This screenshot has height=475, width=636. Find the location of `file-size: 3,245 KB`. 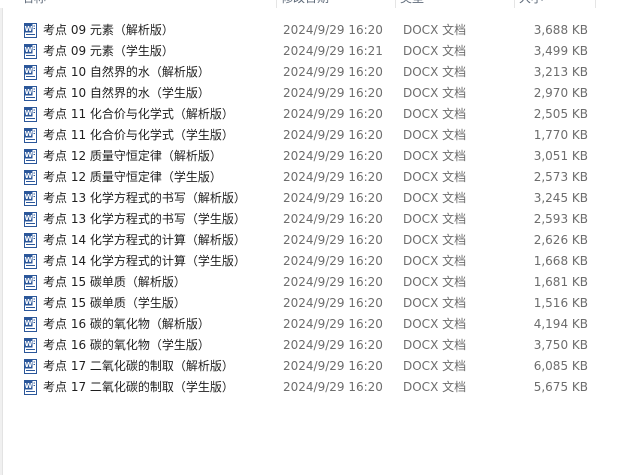

file-size: 3,245 KB is located at coordinates (560, 198).